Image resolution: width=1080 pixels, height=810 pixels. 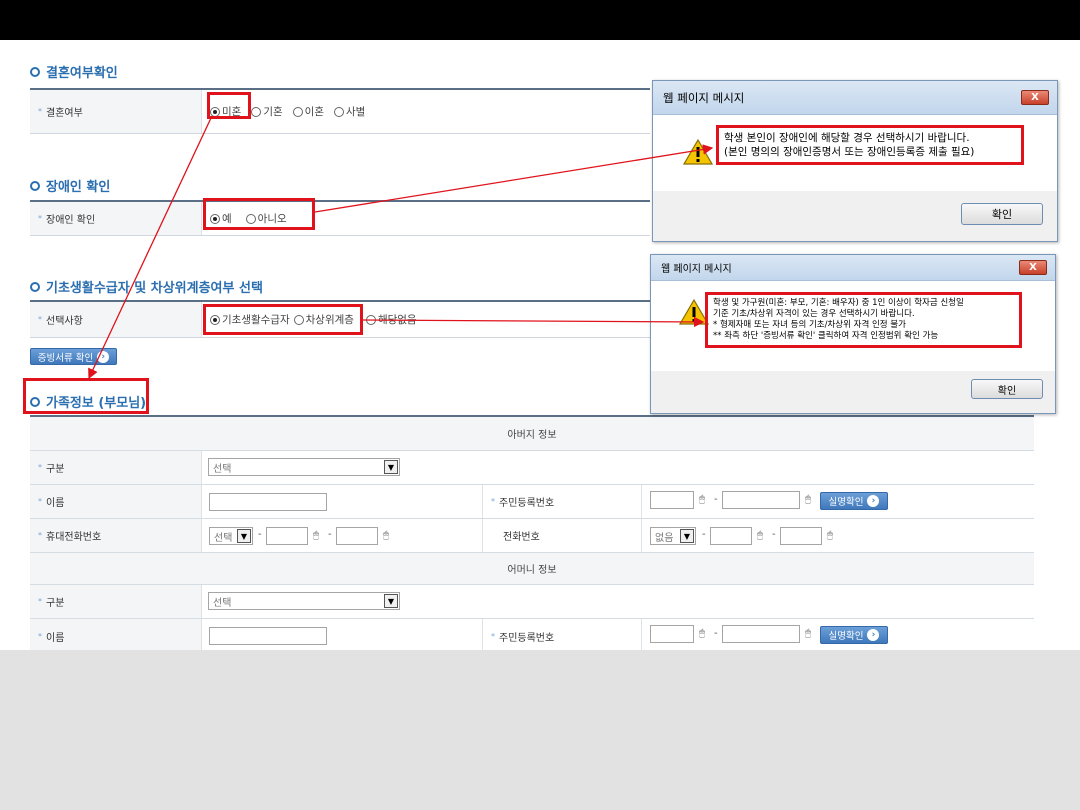 What do you see at coordinates (514, 178) in the screenshot?
I see `arrow-disability-to-dialog` at bounding box center [514, 178].